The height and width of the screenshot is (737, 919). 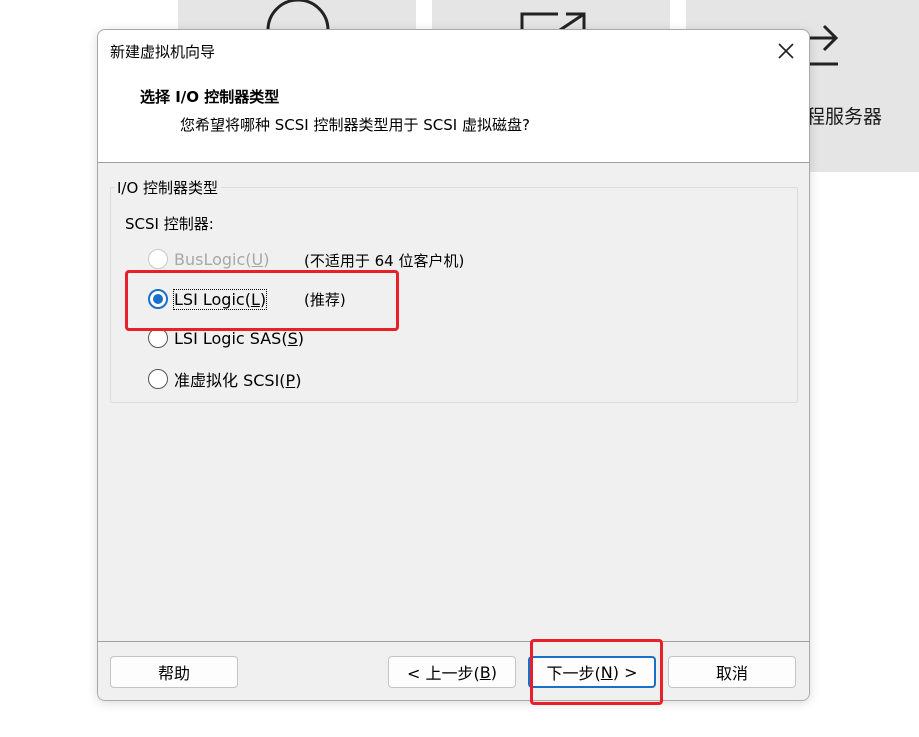 I want to click on page-title: 选择 I/O 控制器类型, so click(x=210, y=97).